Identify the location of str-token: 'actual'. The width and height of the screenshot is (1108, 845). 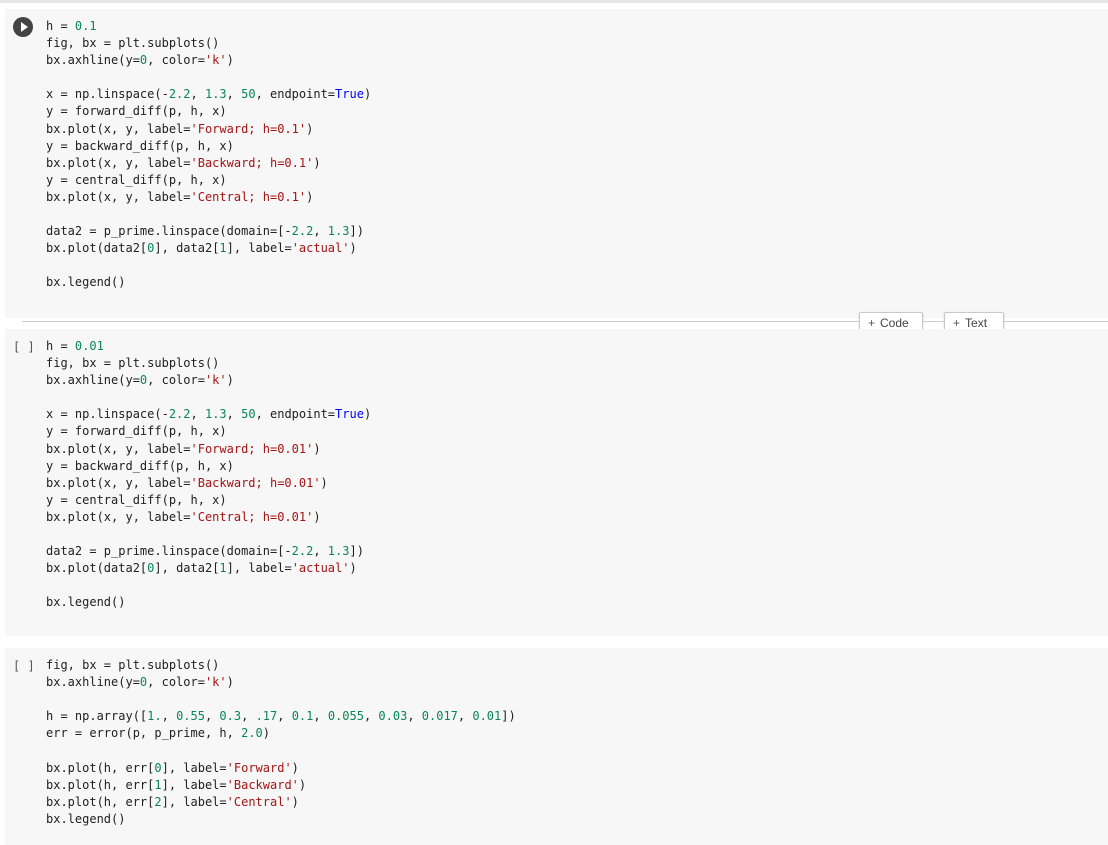
(320, 568).